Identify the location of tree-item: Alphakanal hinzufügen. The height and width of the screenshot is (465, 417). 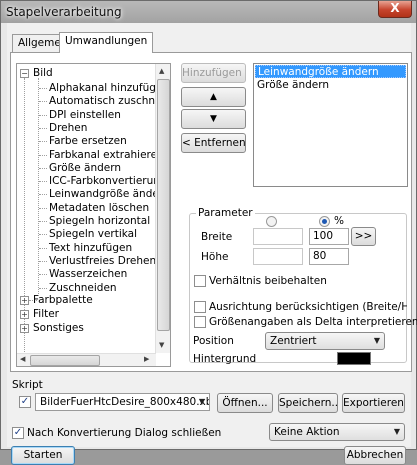
(102, 88).